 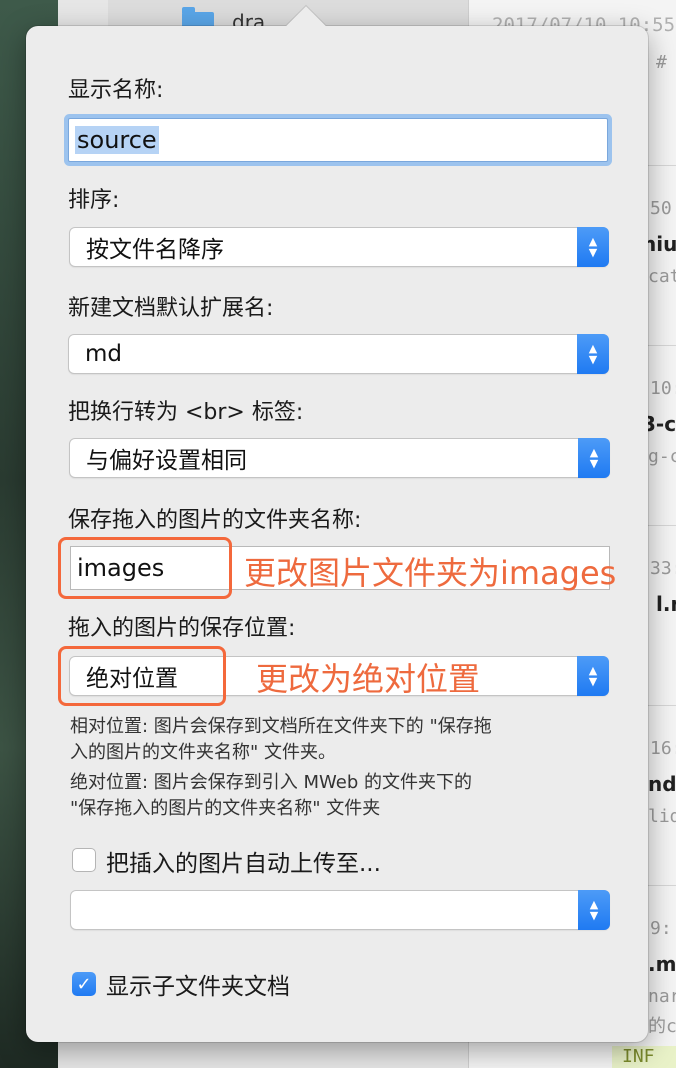 What do you see at coordinates (155, 250) in the screenshot?
I see `sort-value: 按文件名降序` at bounding box center [155, 250].